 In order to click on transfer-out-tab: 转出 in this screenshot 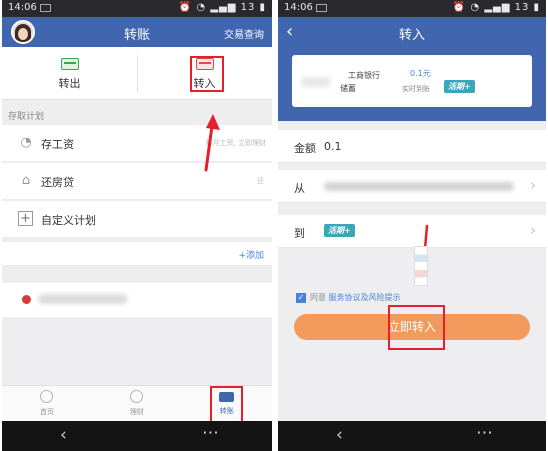, I will do `click(69, 73)`.